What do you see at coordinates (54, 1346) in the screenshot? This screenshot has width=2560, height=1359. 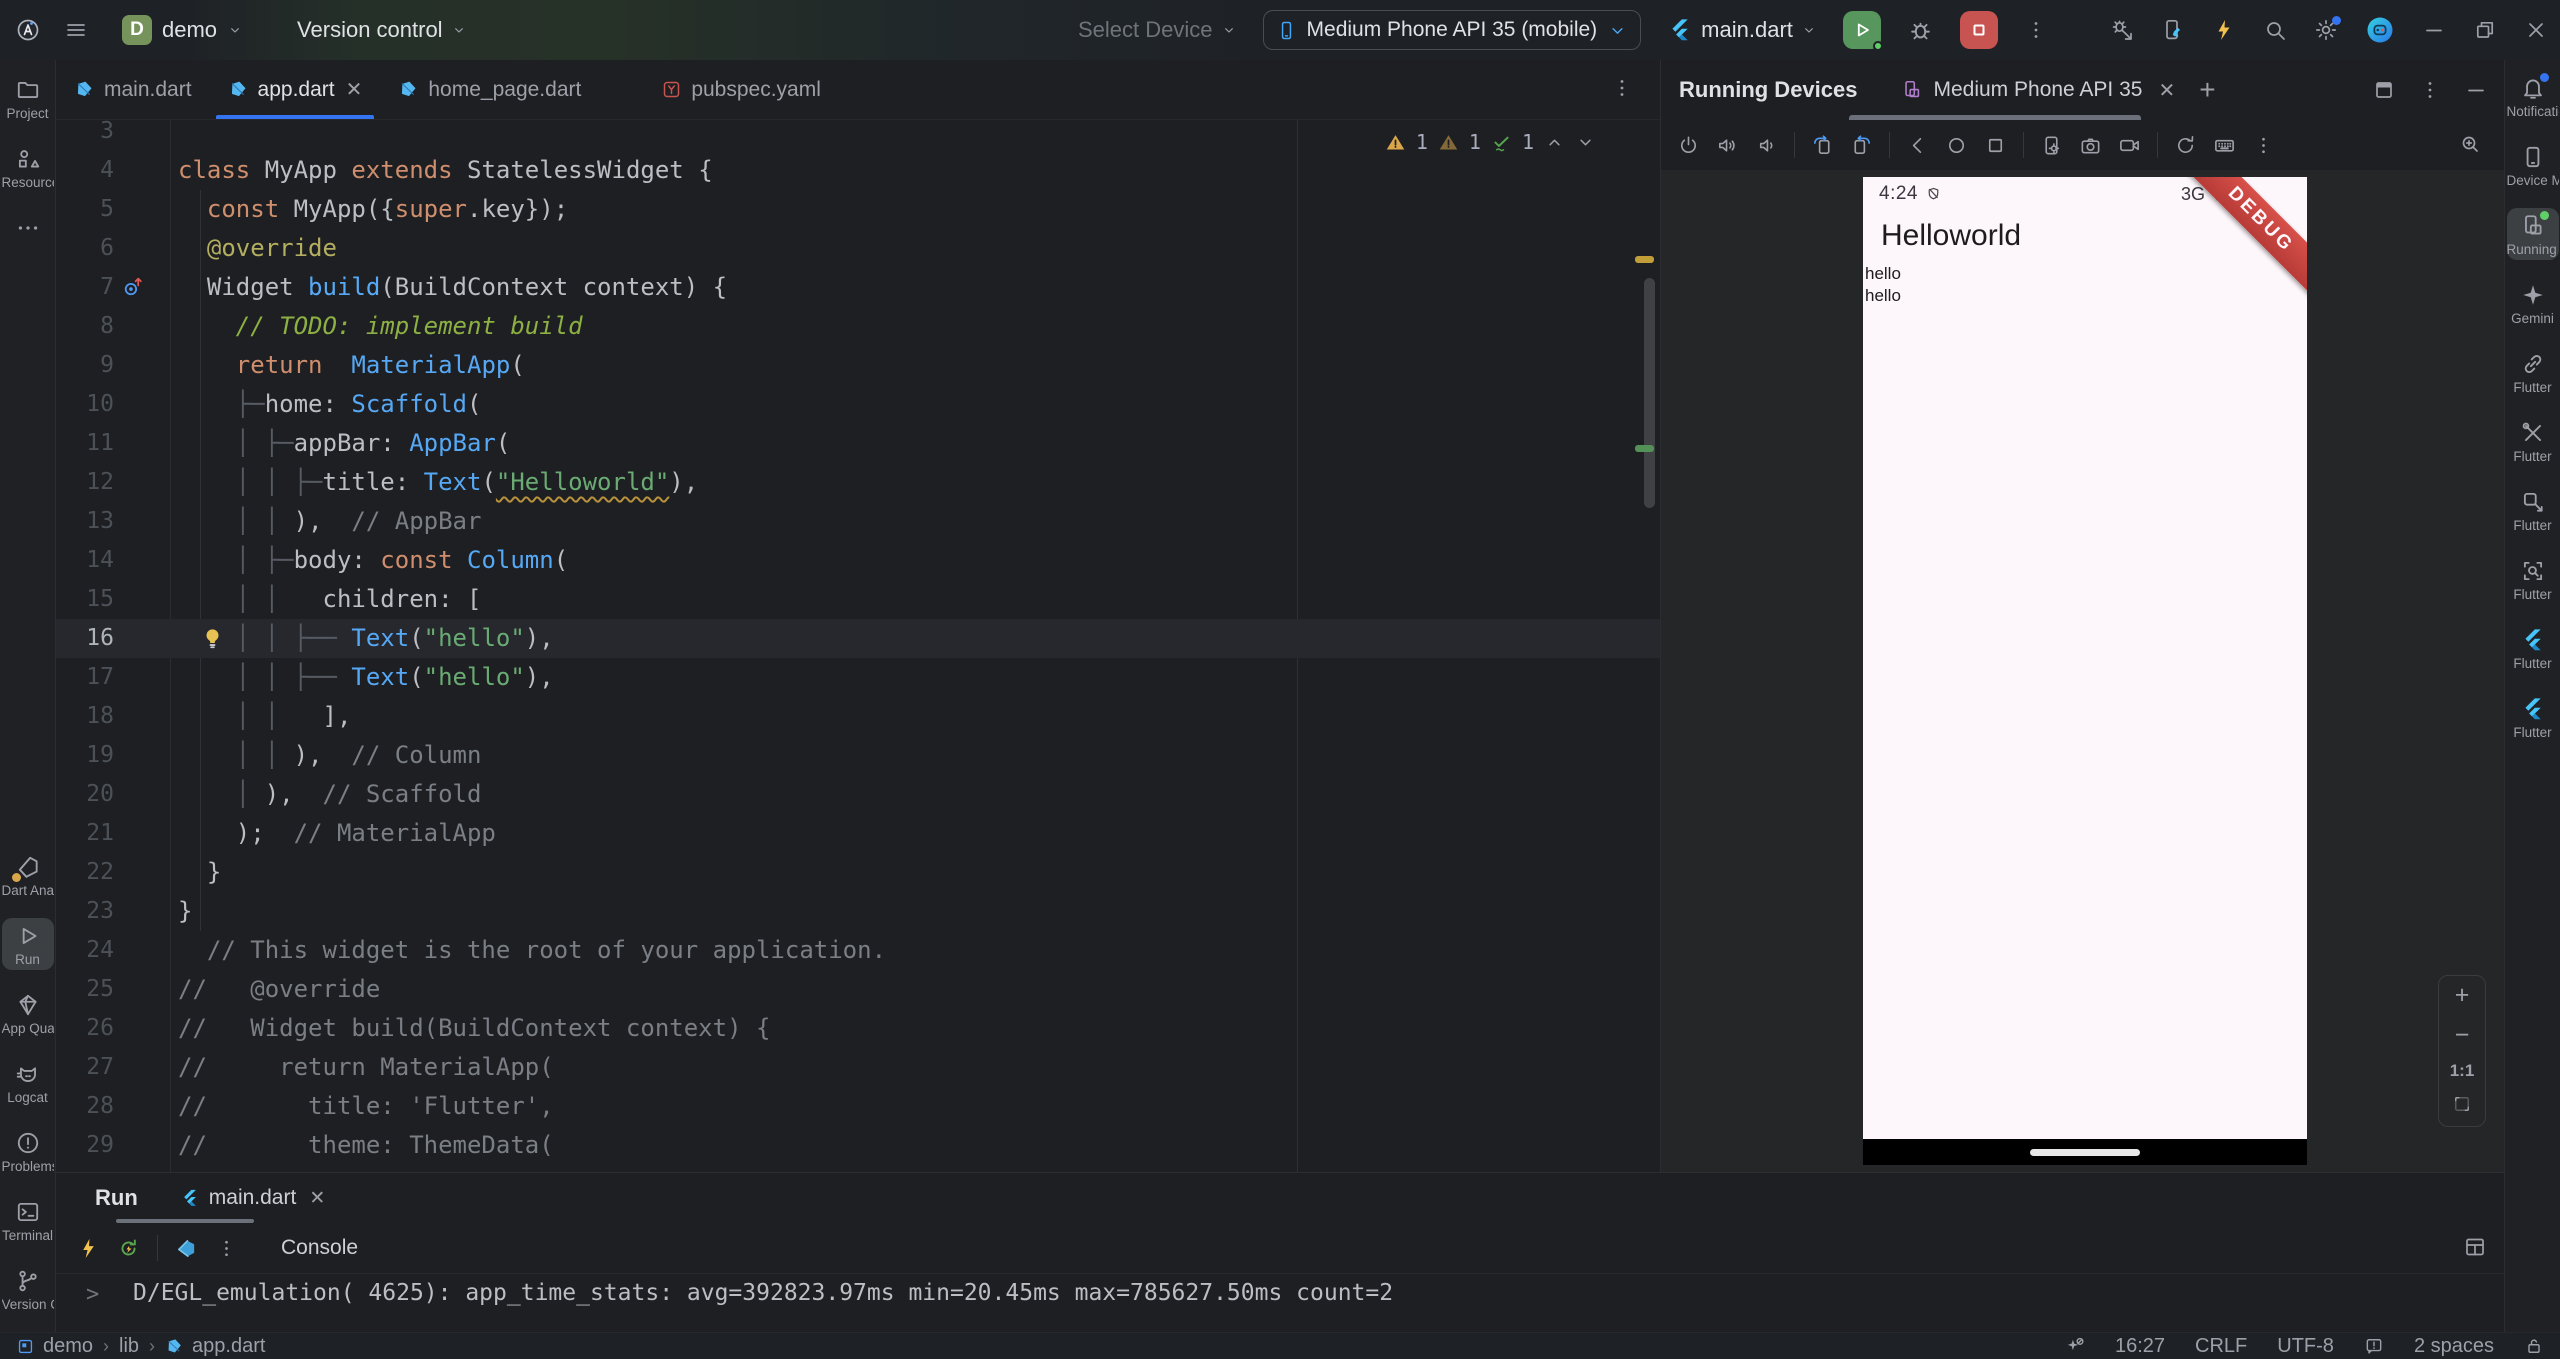 I see `breadcrumb-demo: demo` at bounding box center [54, 1346].